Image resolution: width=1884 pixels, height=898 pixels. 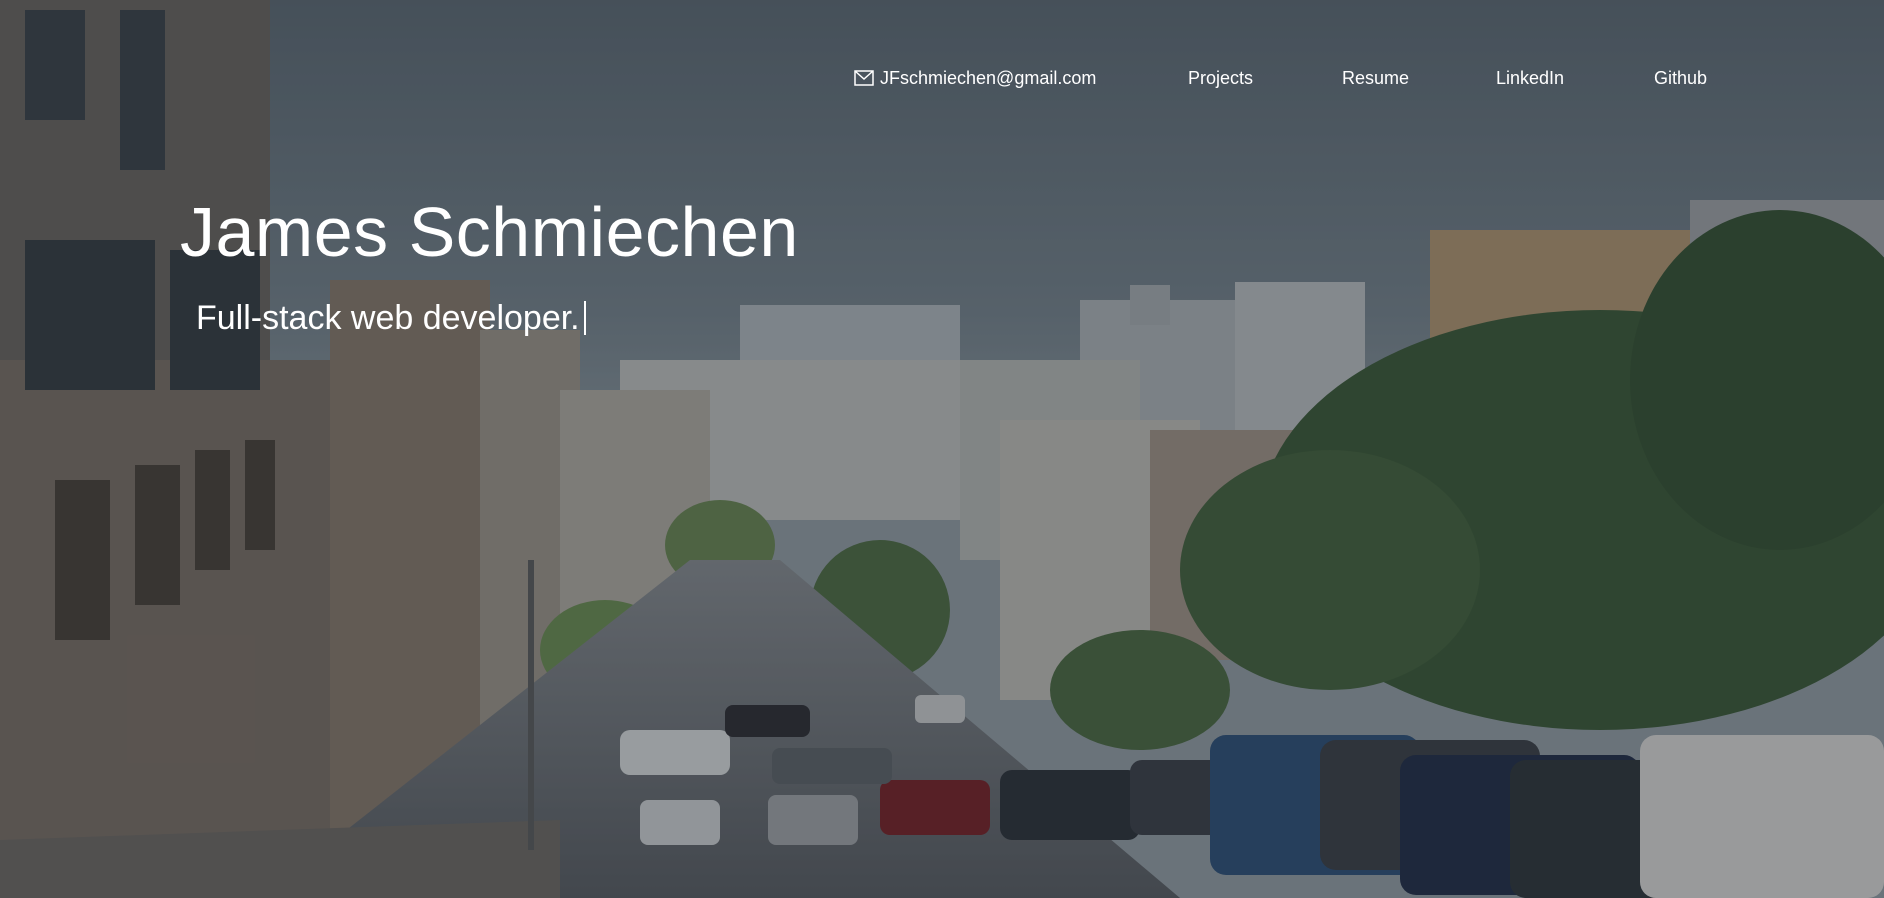 What do you see at coordinates (988, 77) in the screenshot?
I see `email-label: JFschmiechen@gmail.com` at bounding box center [988, 77].